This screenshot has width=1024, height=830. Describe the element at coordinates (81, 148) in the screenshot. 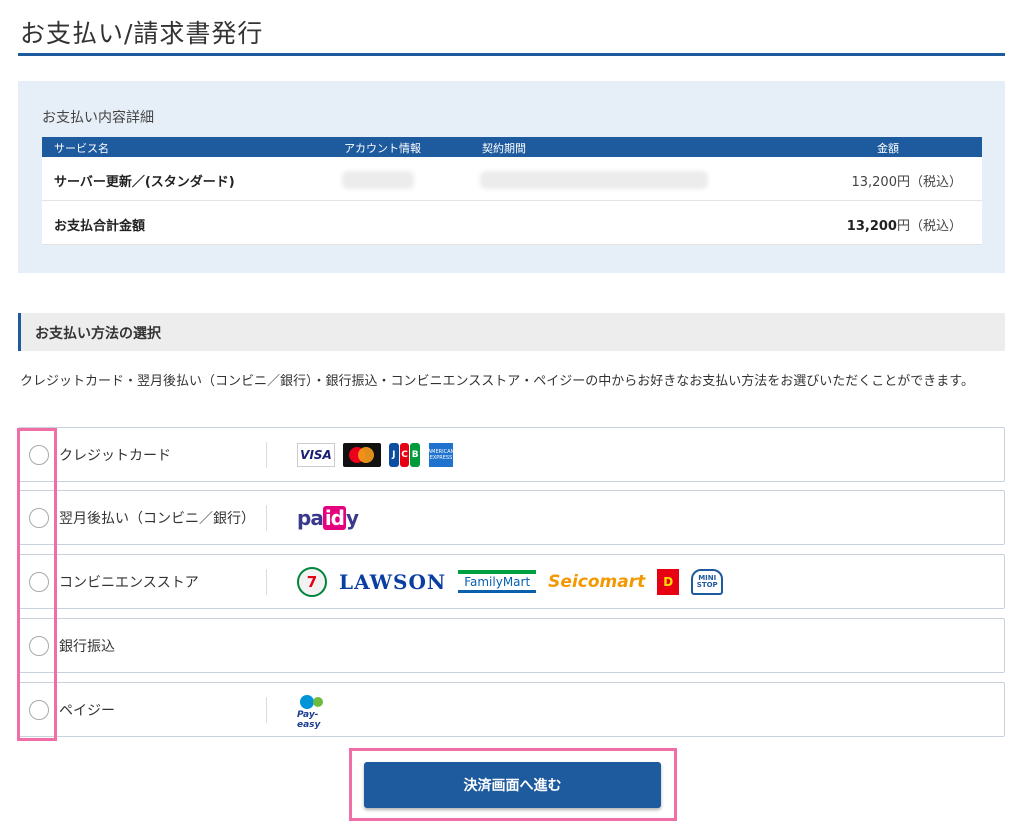

I see `col-service: サービス名` at that location.